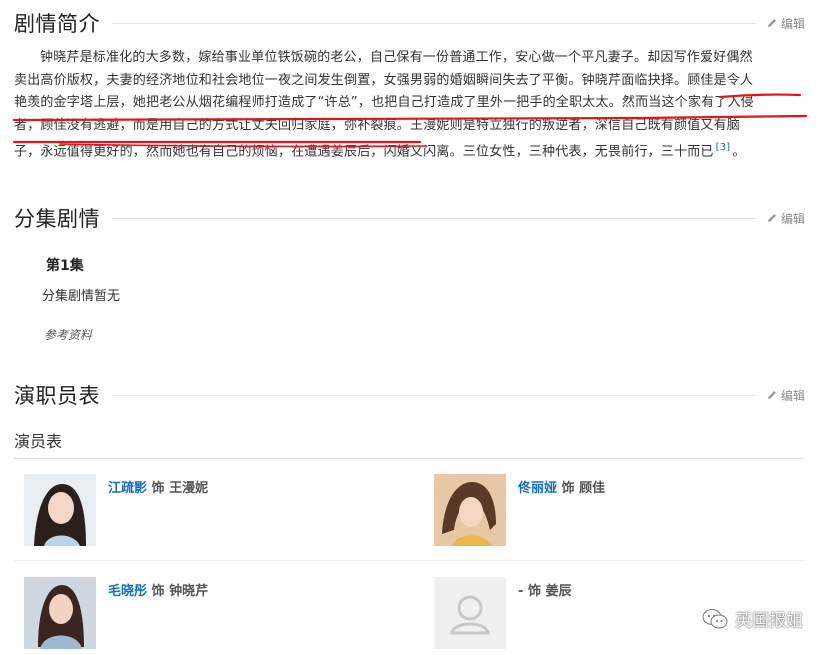 This screenshot has width=825, height=655. What do you see at coordinates (189, 591) in the screenshot?
I see `role-name: 钟晓芹` at bounding box center [189, 591].